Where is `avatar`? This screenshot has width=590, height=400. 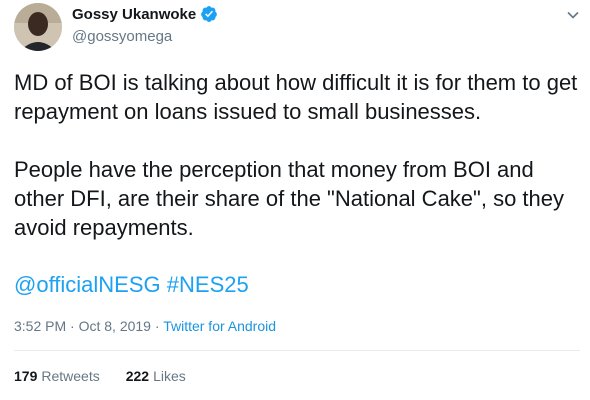 avatar is located at coordinates (38, 27).